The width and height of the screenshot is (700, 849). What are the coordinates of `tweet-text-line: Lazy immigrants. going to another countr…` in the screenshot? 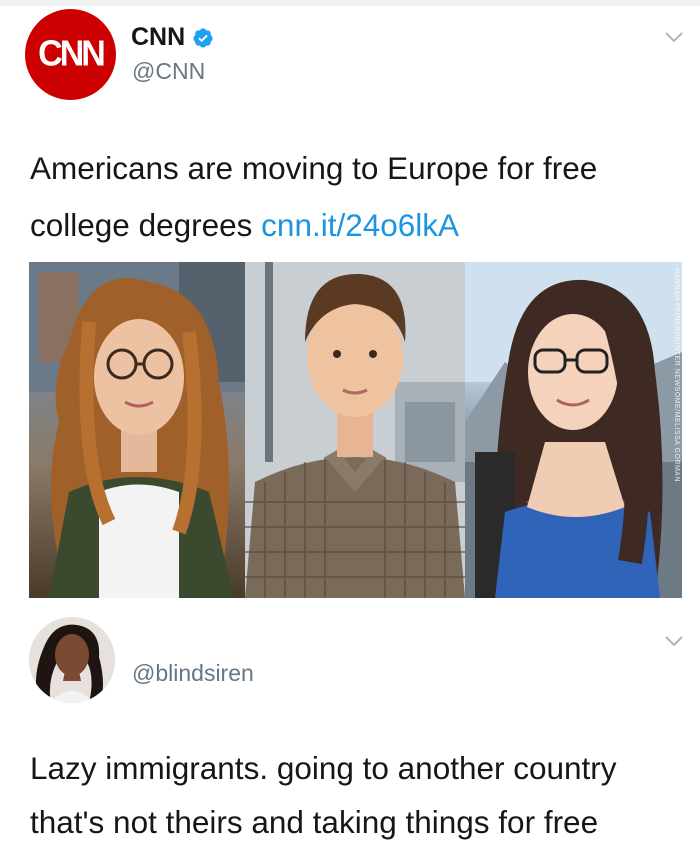 It's located at (323, 768).